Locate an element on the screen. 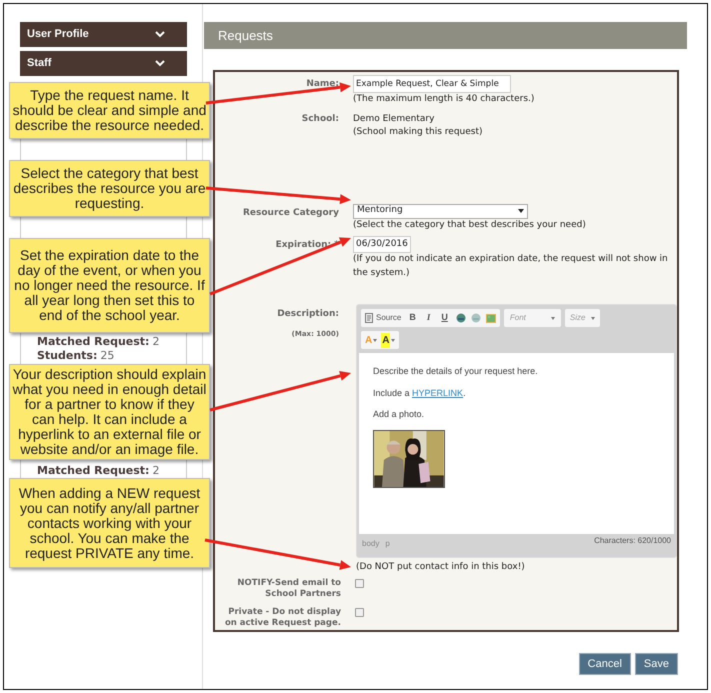 The width and height of the screenshot is (711, 693). dropdown-arrow-icon is located at coordinates (521, 211).